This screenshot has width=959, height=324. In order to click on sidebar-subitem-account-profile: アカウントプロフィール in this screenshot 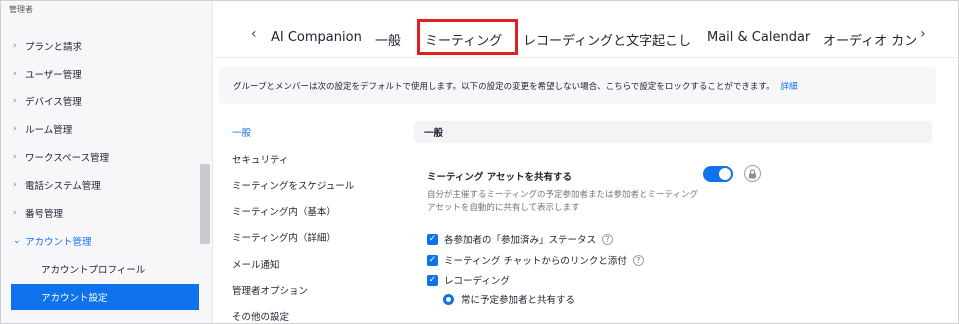, I will do `click(105, 269)`.